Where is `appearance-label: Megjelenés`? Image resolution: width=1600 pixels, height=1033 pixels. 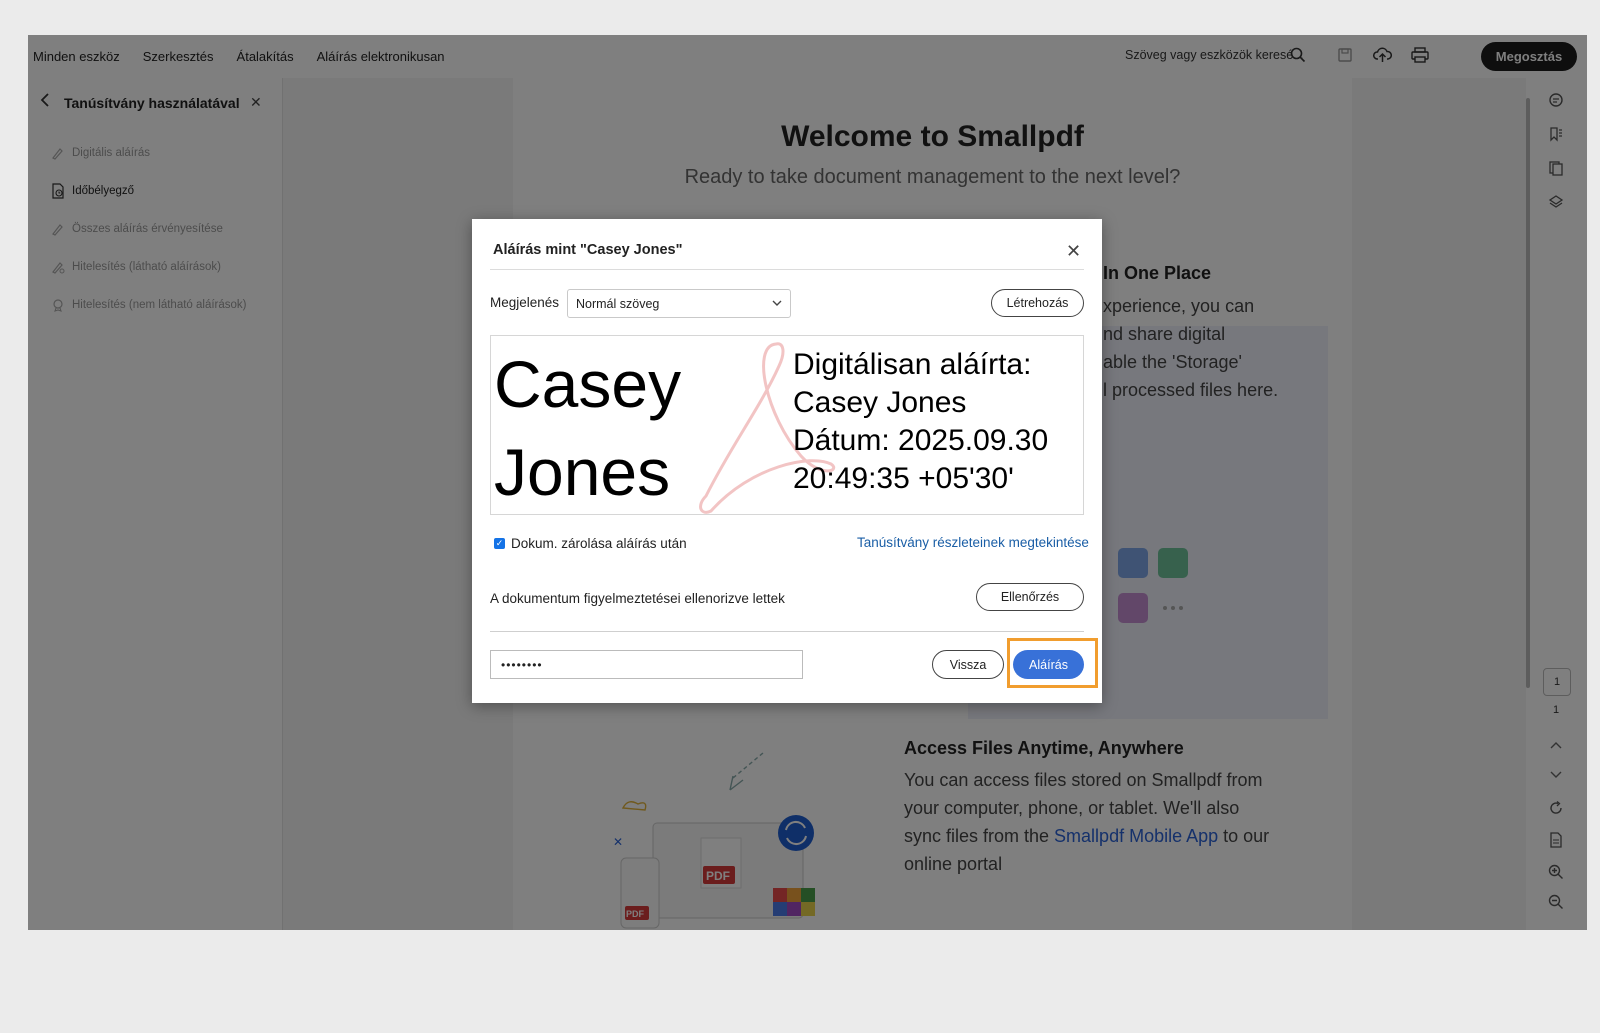 appearance-label: Megjelenés is located at coordinates (525, 302).